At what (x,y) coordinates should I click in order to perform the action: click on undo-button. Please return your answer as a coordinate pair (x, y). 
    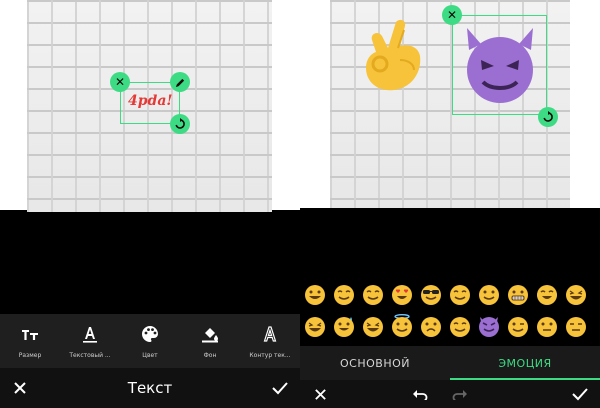
    Looking at the image, I should click on (420, 394).